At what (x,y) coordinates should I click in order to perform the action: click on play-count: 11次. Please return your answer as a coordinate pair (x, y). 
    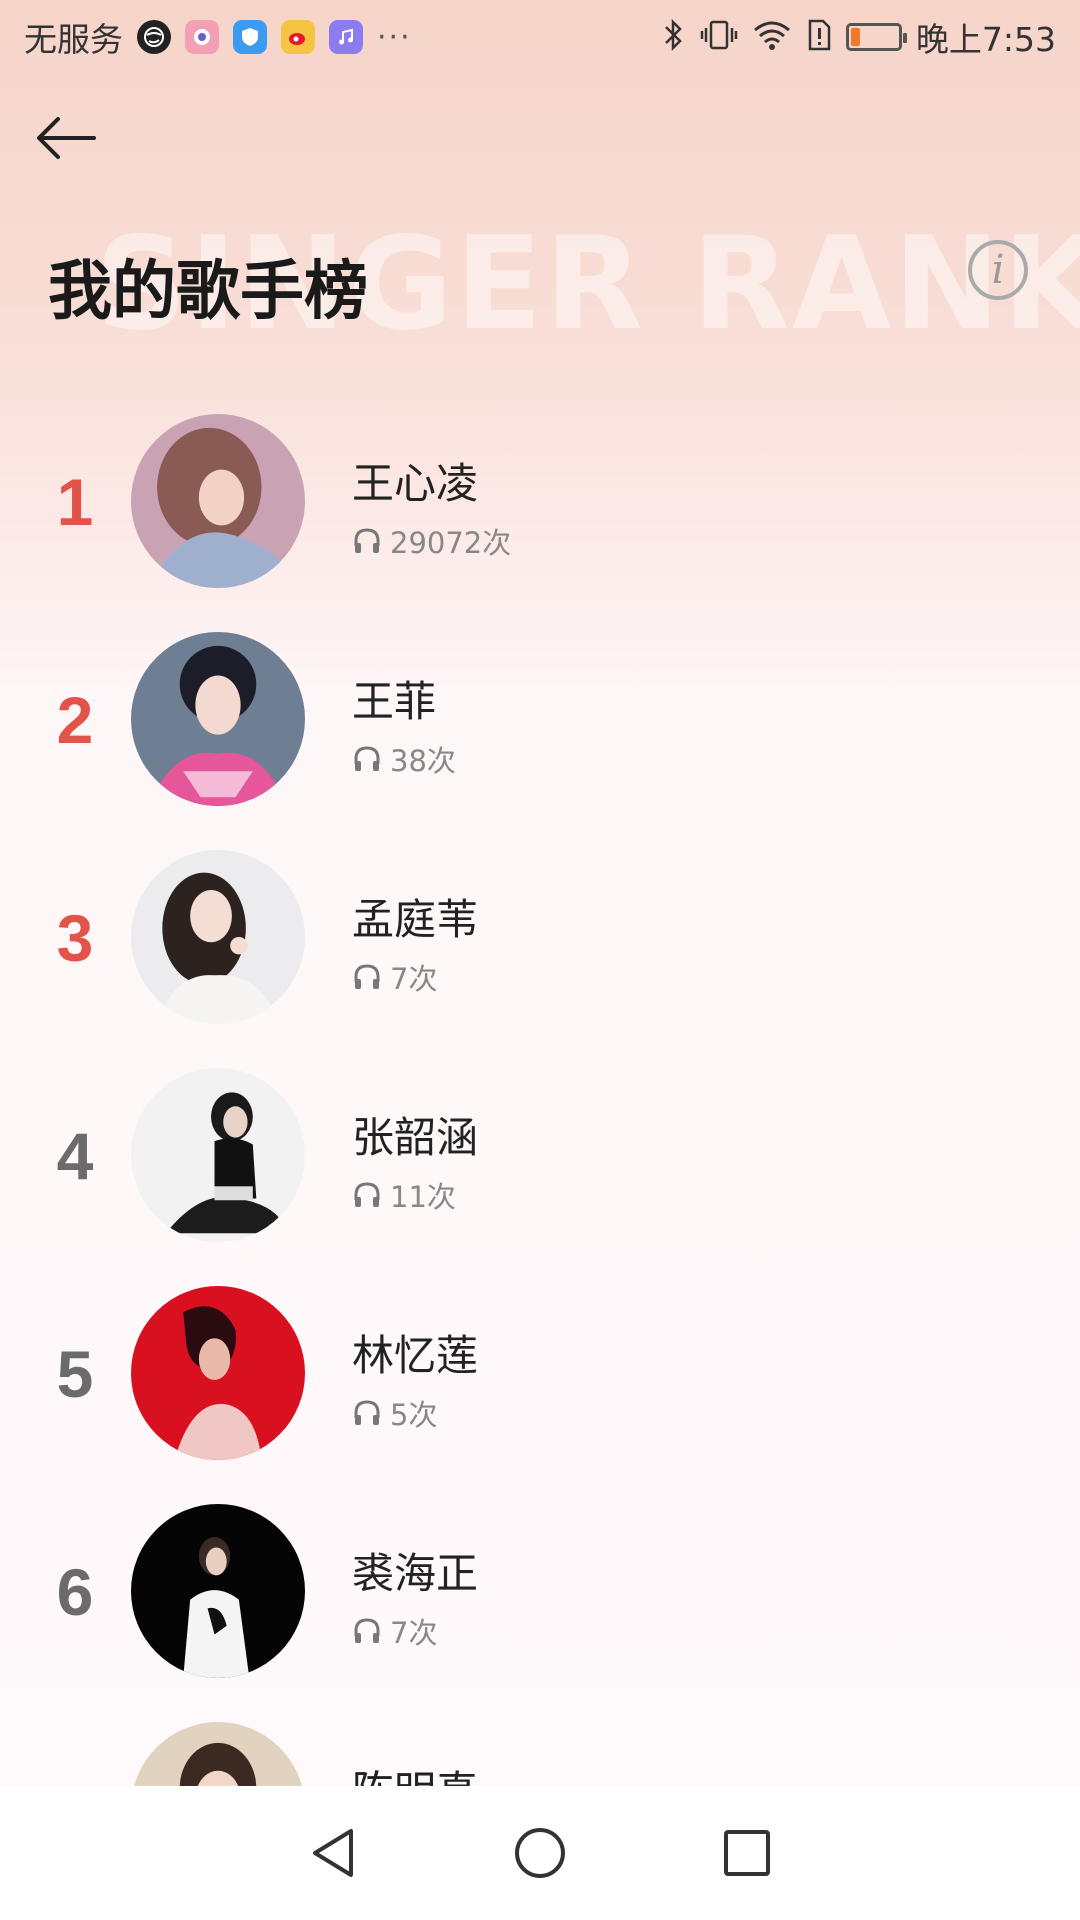
    Looking at the image, I should click on (404, 1195).